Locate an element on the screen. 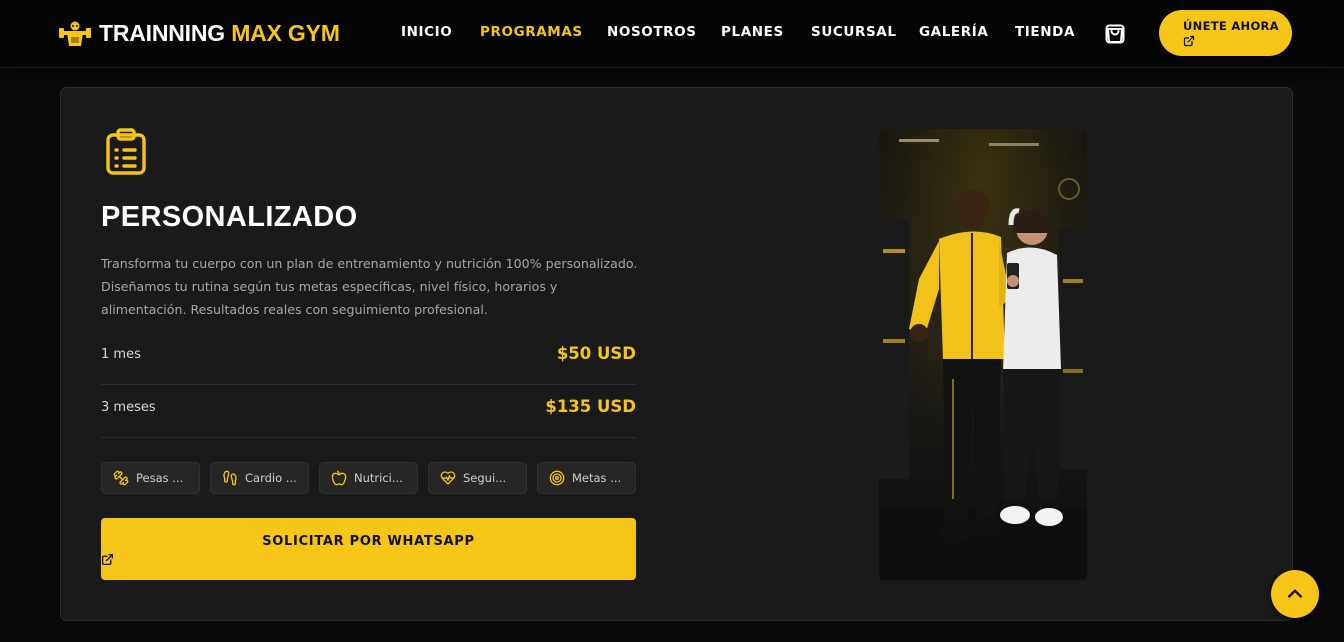 This screenshot has width=1344, height=642. apple-icon is located at coordinates (339, 478).